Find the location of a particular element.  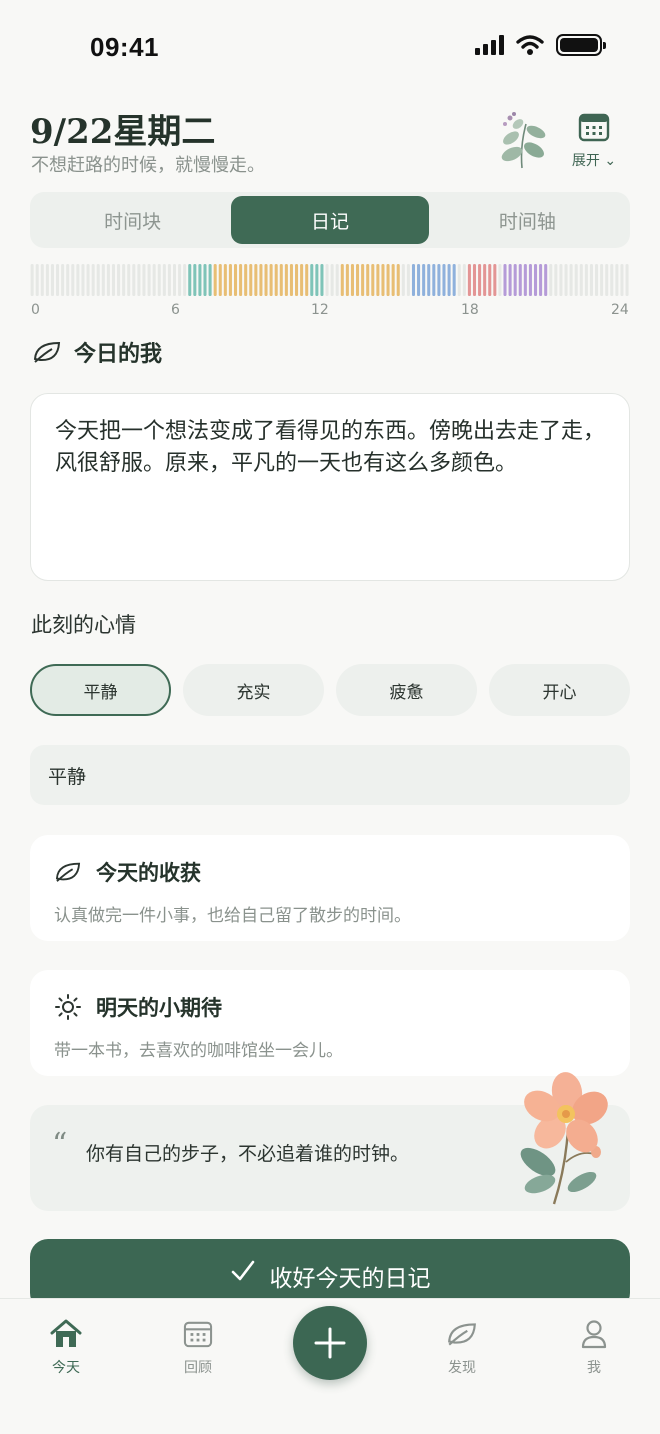

gains-card-text: 认真做完一件小事，也给自己留了散步的时间。 is located at coordinates (232, 916).